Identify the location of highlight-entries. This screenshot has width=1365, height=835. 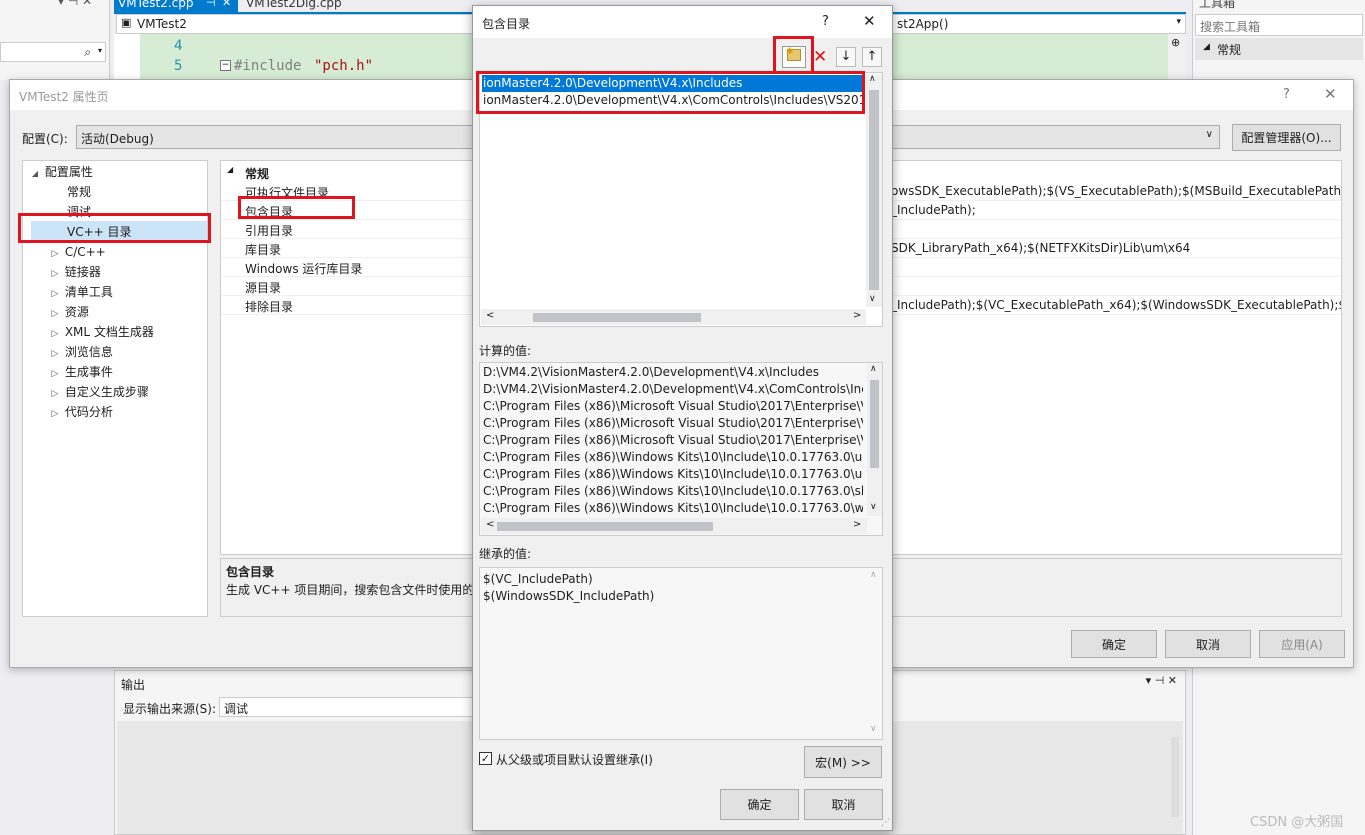
(670, 92).